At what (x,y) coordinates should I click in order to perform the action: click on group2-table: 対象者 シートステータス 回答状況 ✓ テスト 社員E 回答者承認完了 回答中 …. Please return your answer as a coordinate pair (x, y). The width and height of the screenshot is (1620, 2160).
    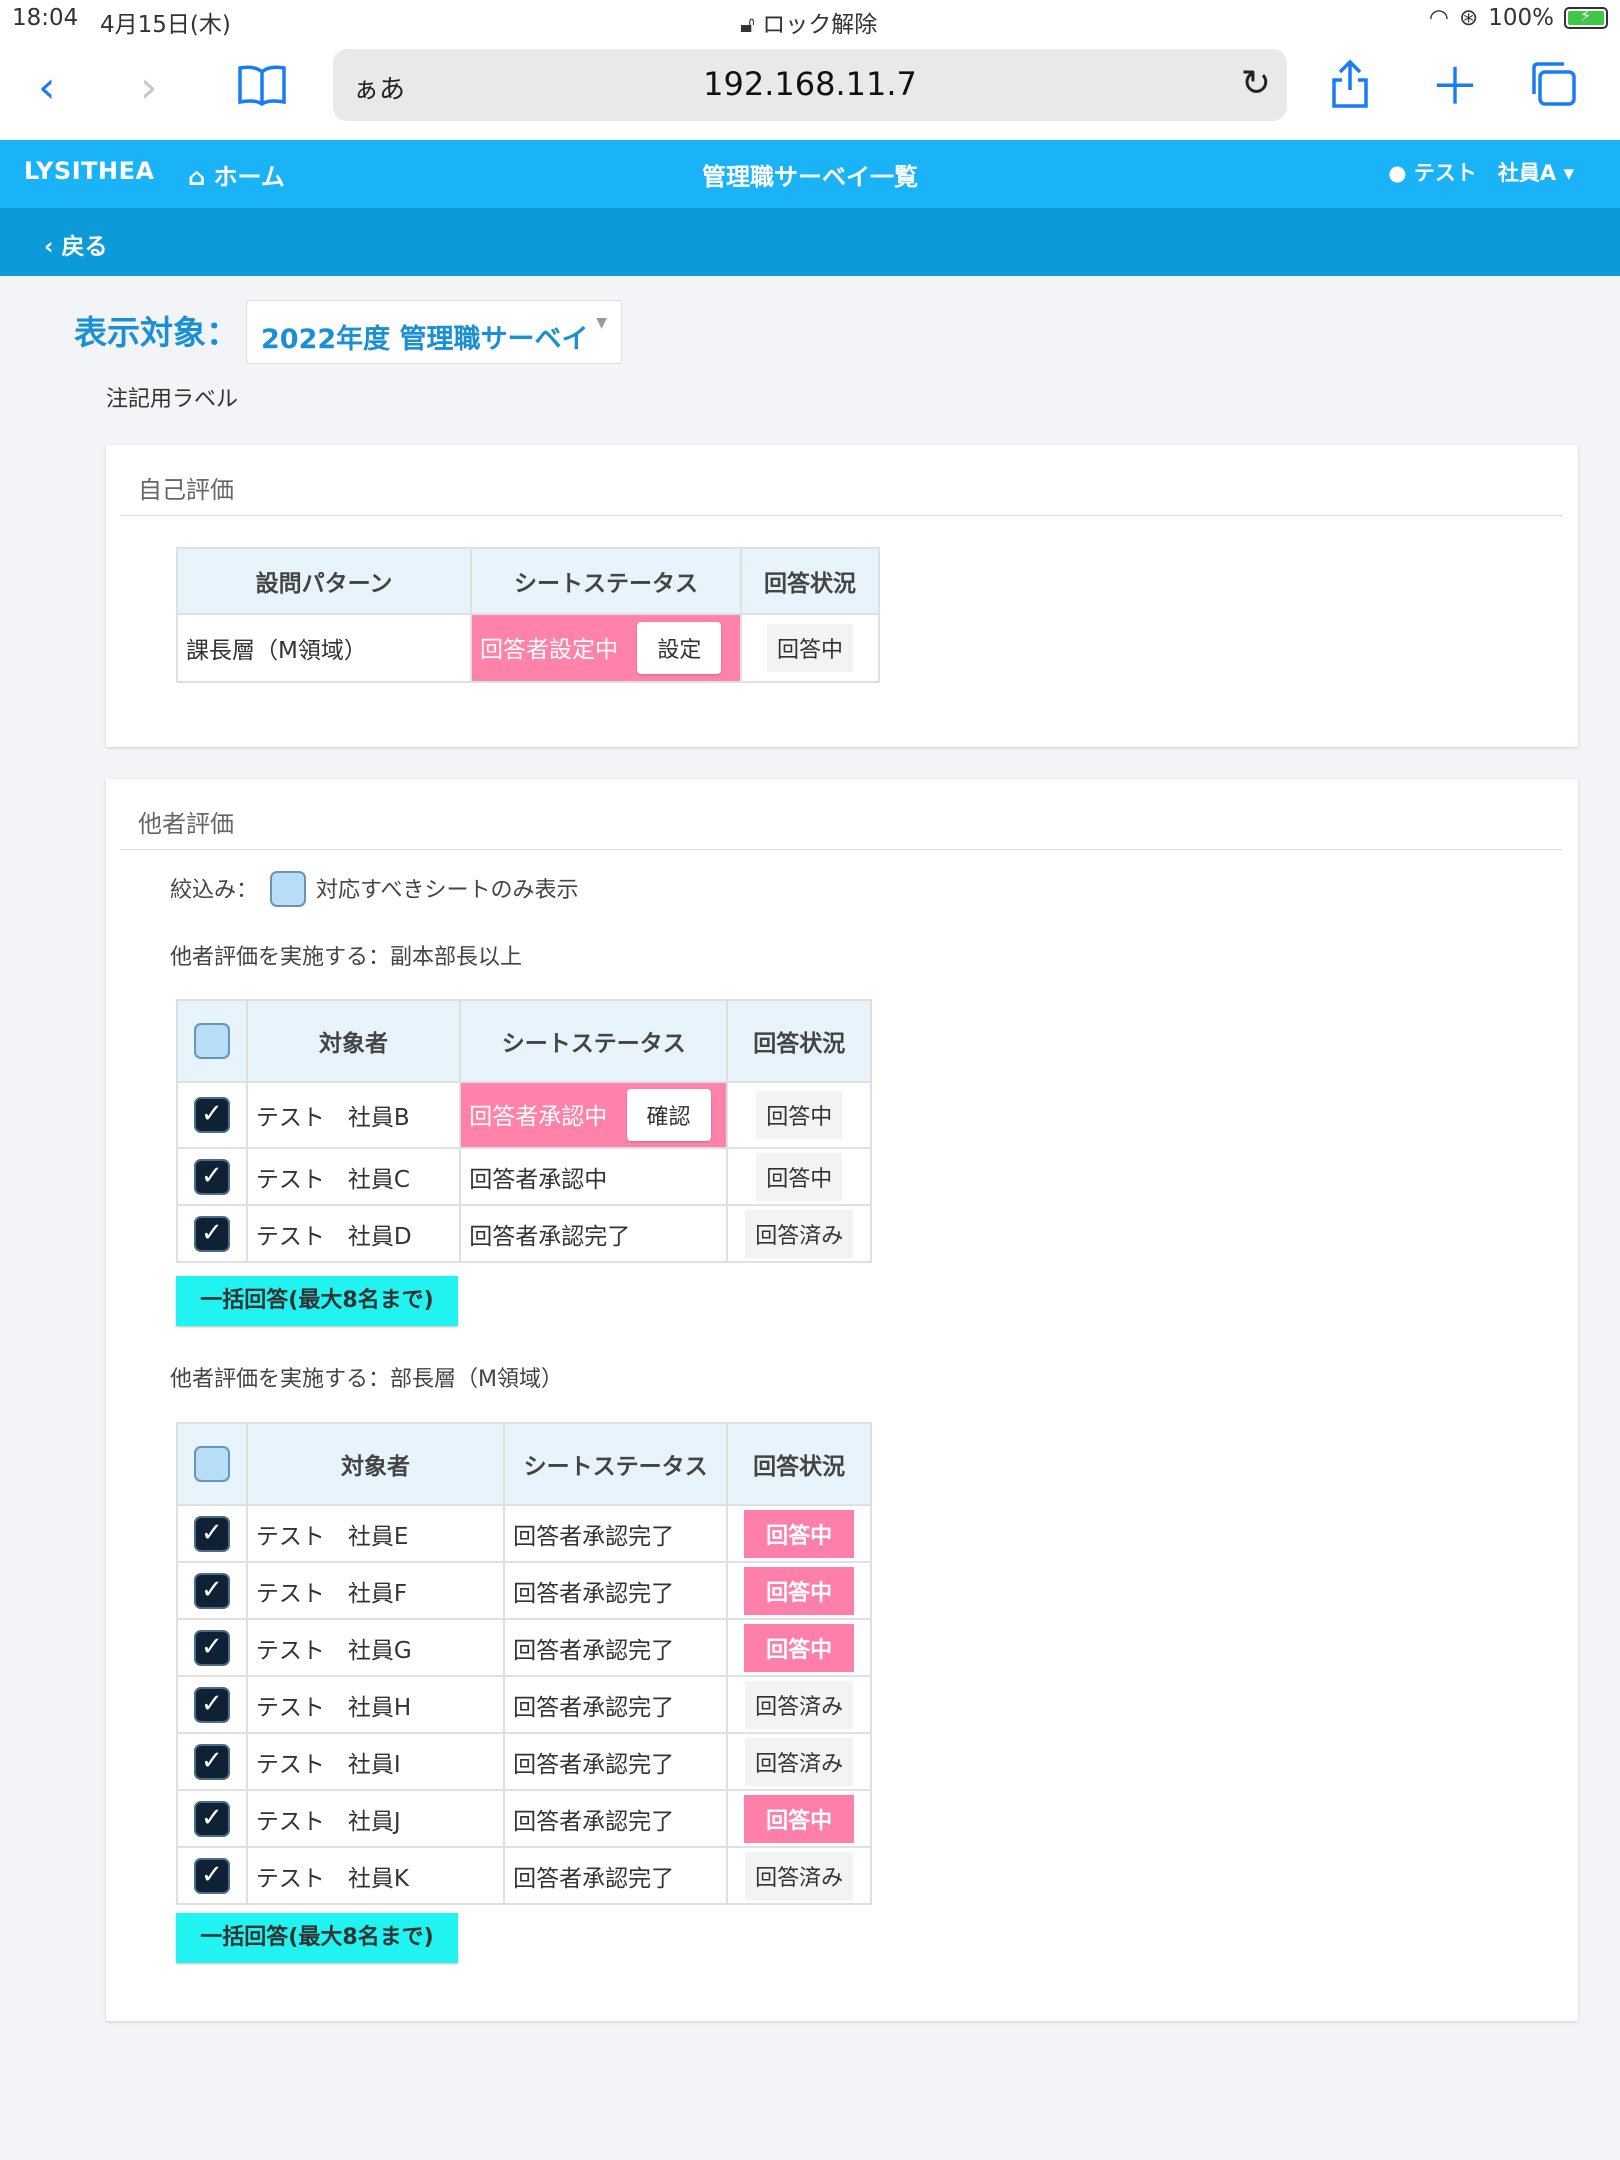
    Looking at the image, I should click on (524, 1663).